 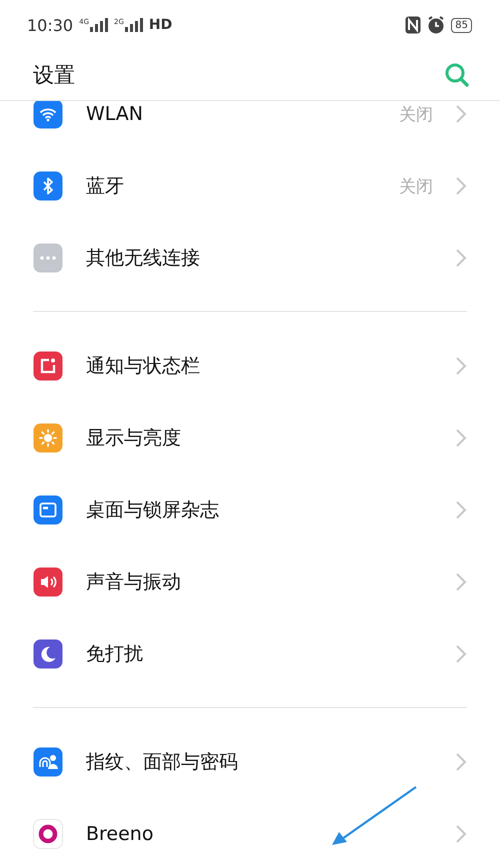 I want to click on settings-item: 其他无线连接, so click(x=250, y=258).